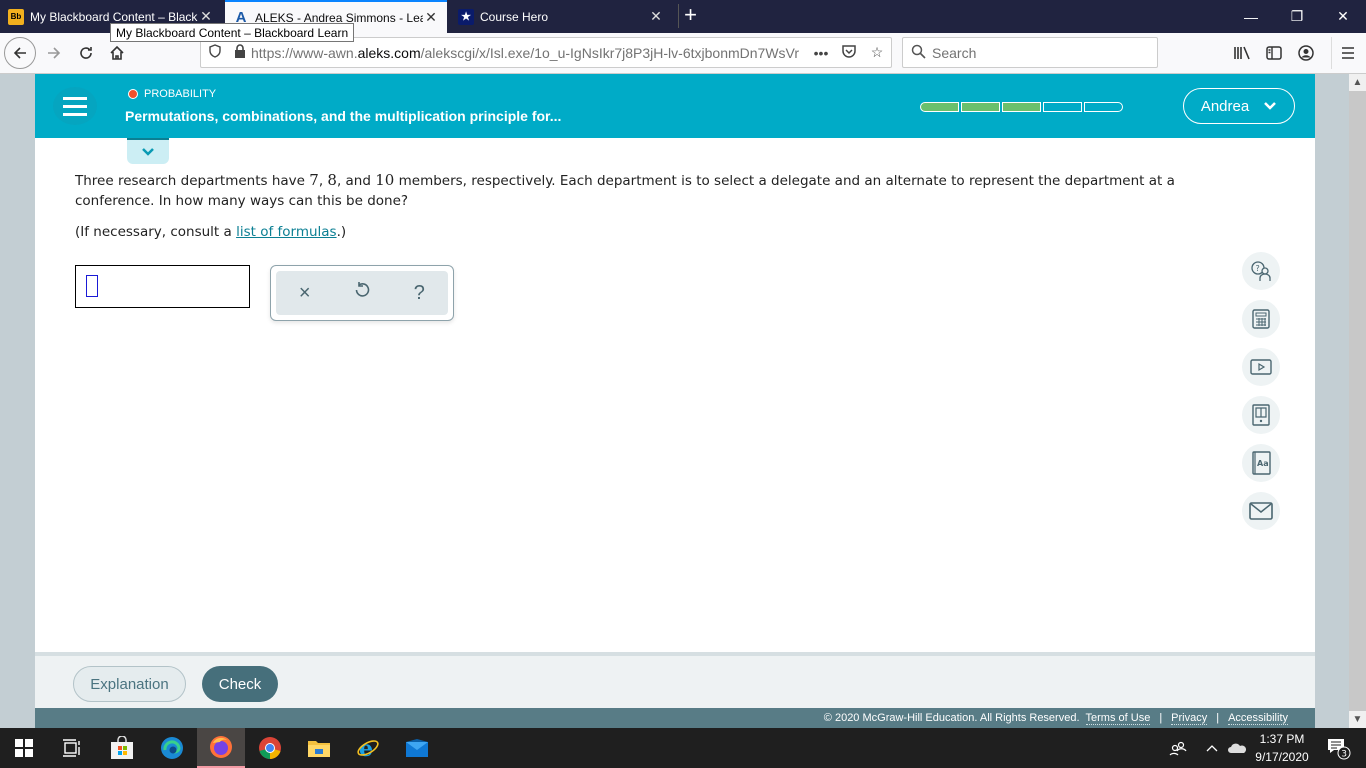 This screenshot has width=1366, height=768. I want to click on video-button, so click(1261, 367).